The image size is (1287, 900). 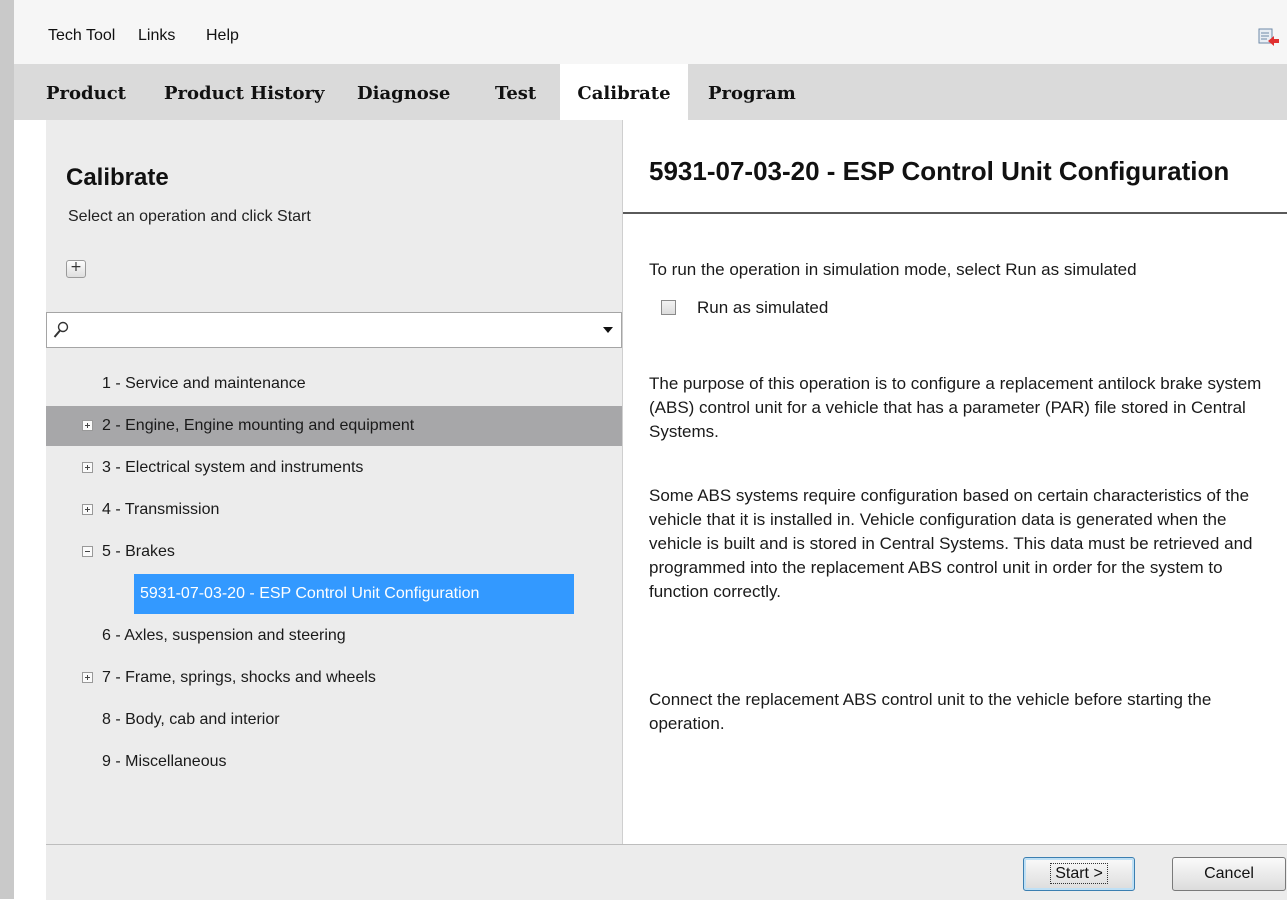 What do you see at coordinates (222, 36) in the screenshot?
I see `menu-help: Help` at bounding box center [222, 36].